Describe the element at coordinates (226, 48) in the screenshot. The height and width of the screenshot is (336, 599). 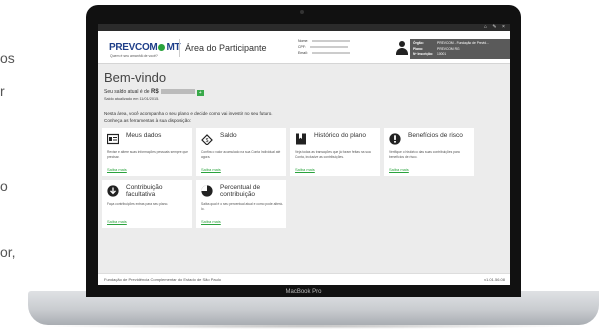
I see `area-title: Área do Participante` at that location.